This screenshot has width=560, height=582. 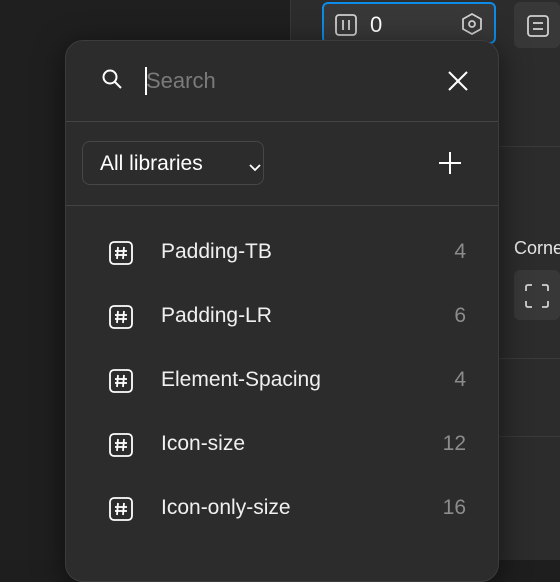 I want to click on list-item: Padding-LR 6, so click(x=282, y=317).